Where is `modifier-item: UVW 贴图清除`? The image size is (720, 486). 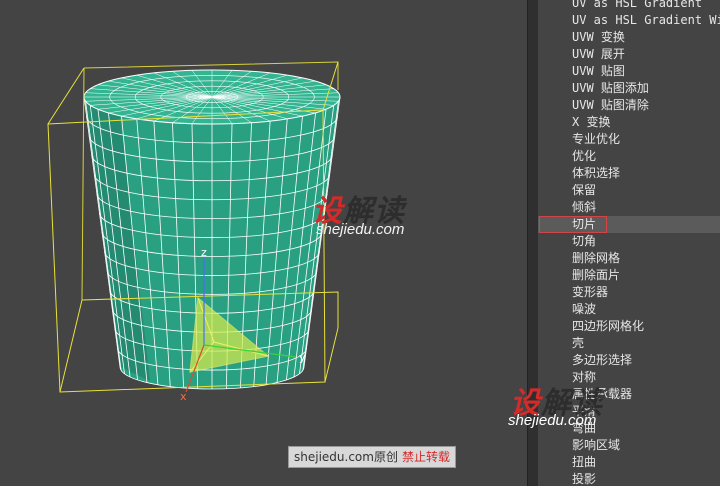
modifier-item: UVW 贴图清除 is located at coordinates (610, 105).